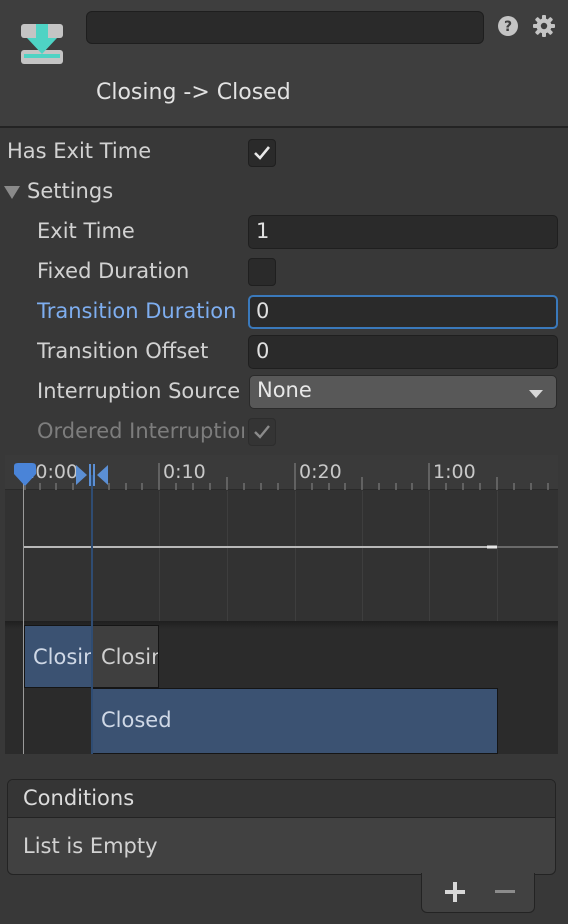  I want to click on transition-range-marker-icon, so click(92, 475).